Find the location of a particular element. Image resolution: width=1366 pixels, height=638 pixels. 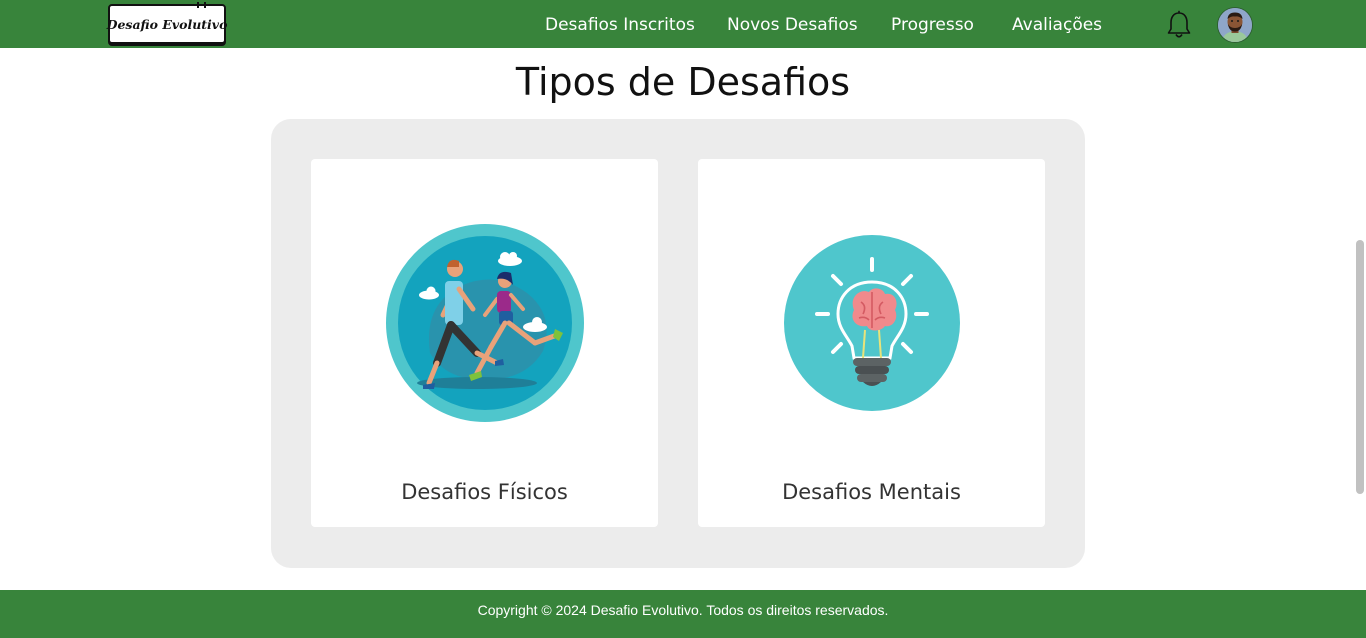

card-desafios-fisicos: Desafios Físicos is located at coordinates (484, 343).